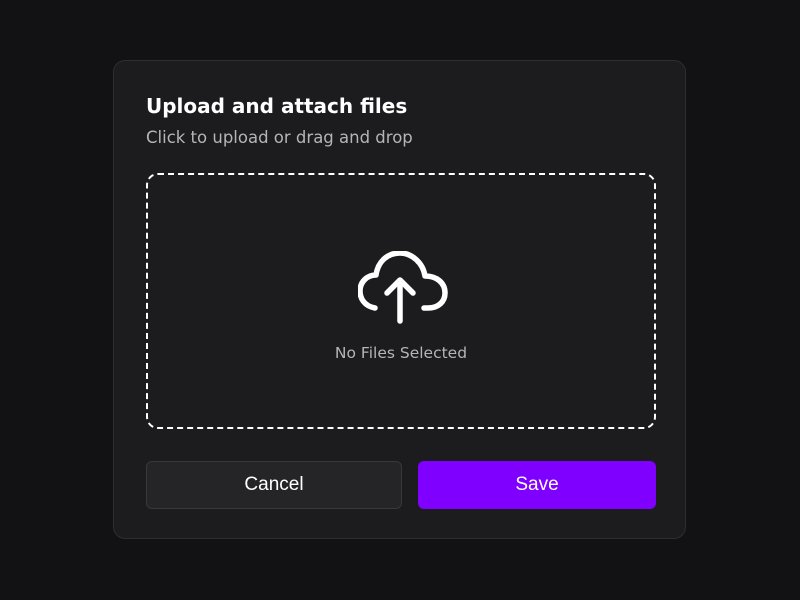  What do you see at coordinates (277, 106) in the screenshot?
I see `dialog-title: Upload and attach files` at bounding box center [277, 106].